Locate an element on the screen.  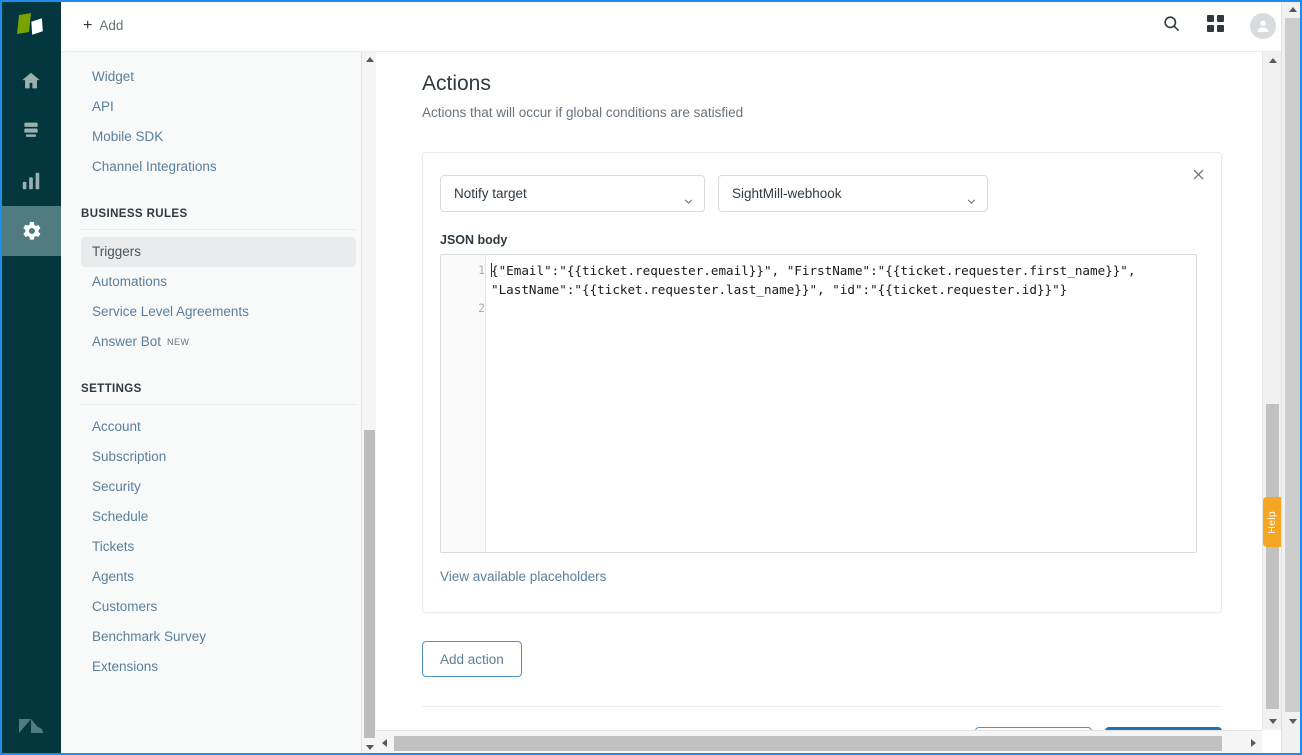
rail-item-home is located at coordinates (30, 81).